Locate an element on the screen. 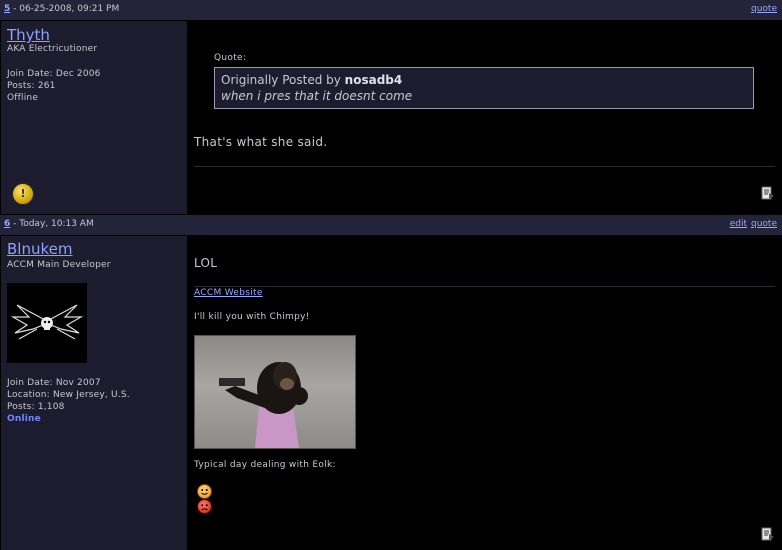  quote-prefix: Originally Posted by is located at coordinates (283, 80).